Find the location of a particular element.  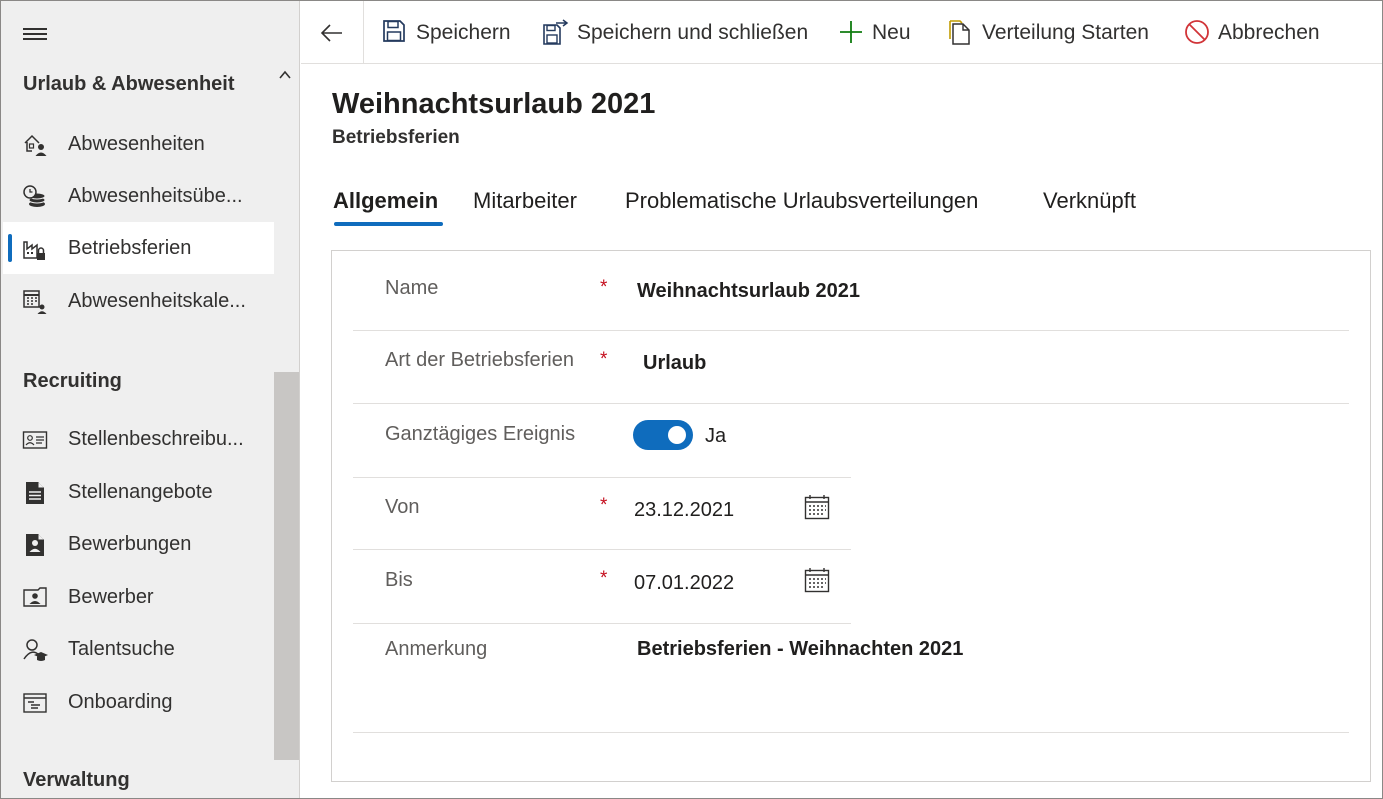

save-icon is located at coordinates (394, 31).